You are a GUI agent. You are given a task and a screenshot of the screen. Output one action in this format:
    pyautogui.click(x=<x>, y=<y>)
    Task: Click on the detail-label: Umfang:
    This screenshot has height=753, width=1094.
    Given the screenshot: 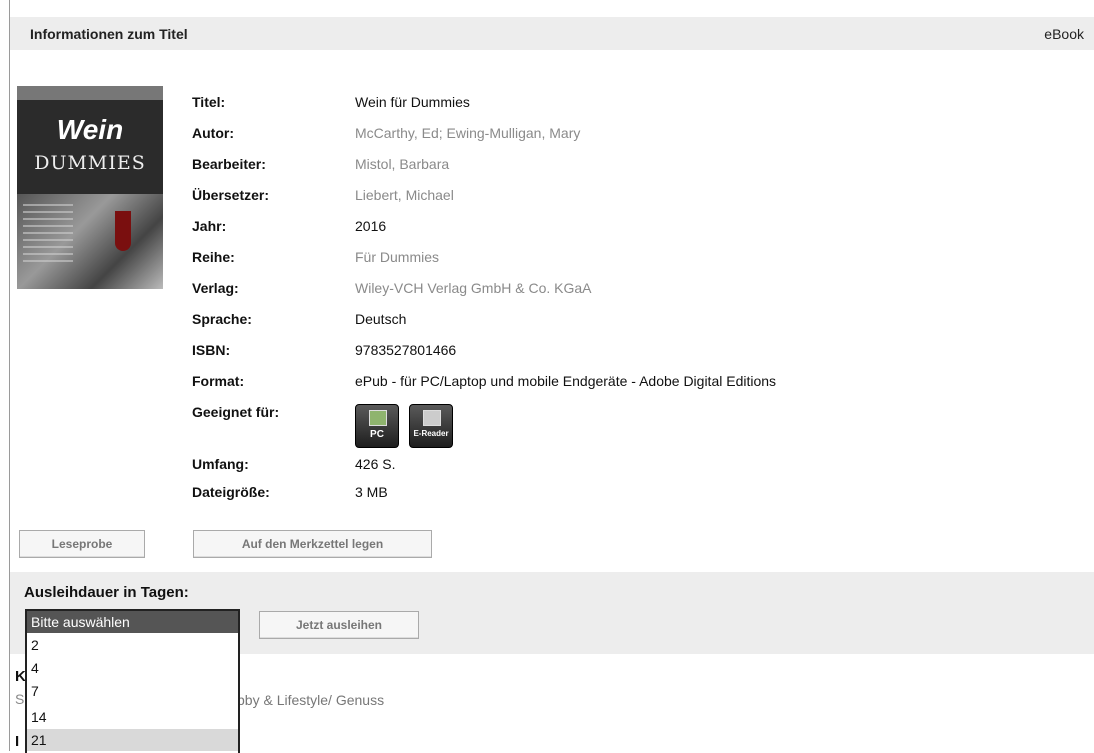 What is the action you would take?
    pyautogui.click(x=220, y=464)
    